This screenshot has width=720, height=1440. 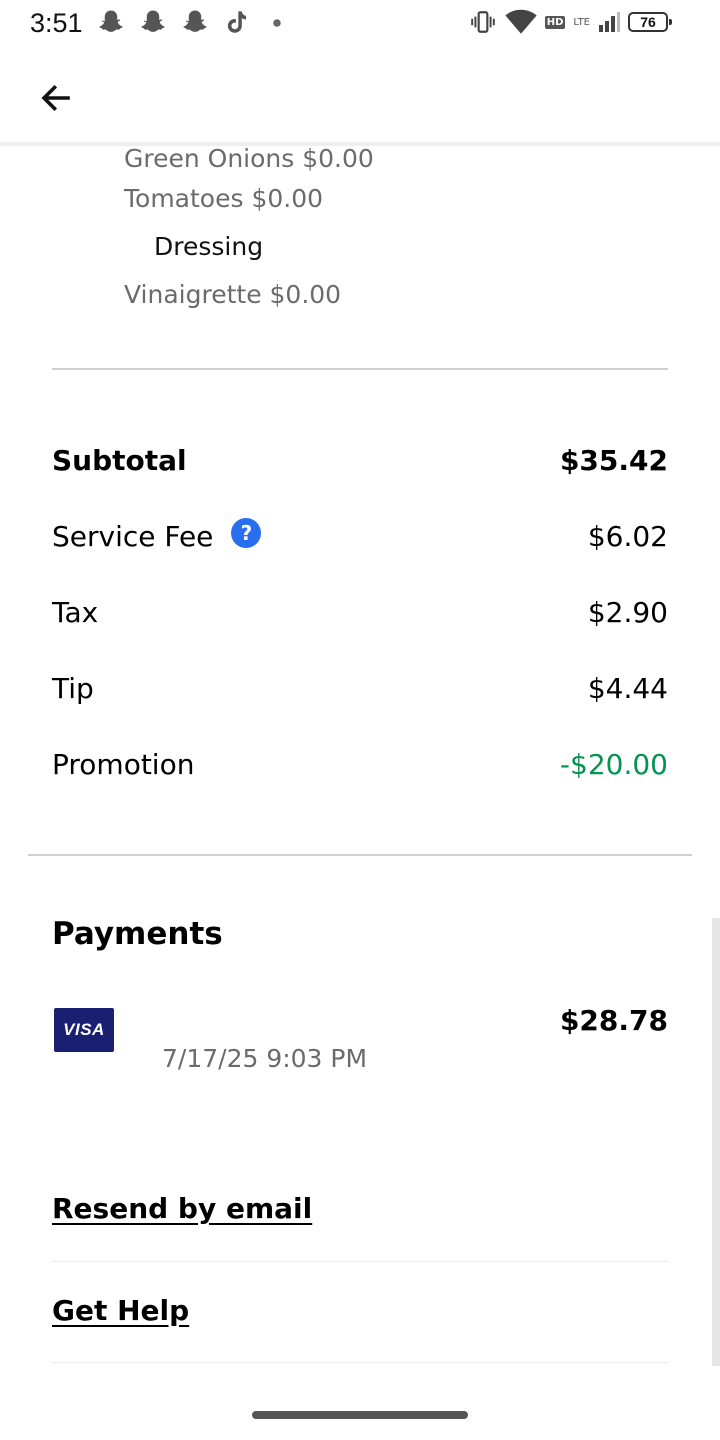 What do you see at coordinates (360, 1415) in the screenshot?
I see `home-indicator` at bounding box center [360, 1415].